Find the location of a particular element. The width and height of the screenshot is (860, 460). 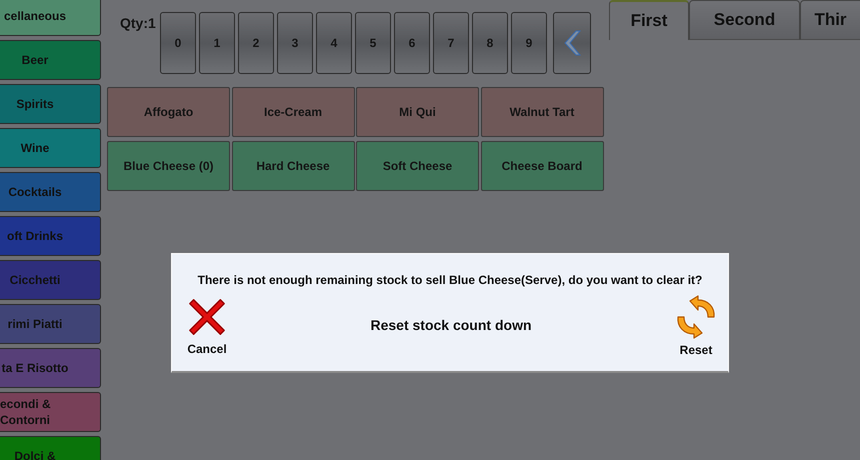

dialog-title: Reset stock count down is located at coordinates (451, 324).